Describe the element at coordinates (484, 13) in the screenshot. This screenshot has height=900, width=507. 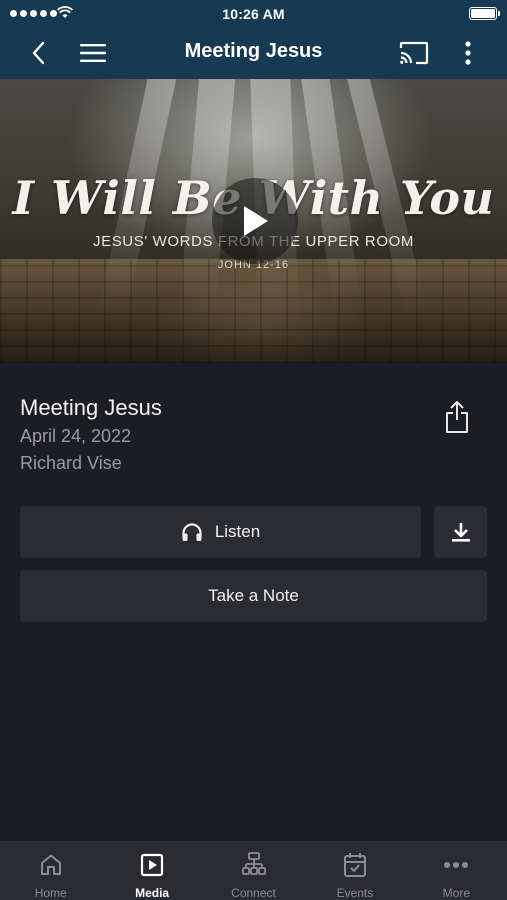
I see `battery-icon` at that location.